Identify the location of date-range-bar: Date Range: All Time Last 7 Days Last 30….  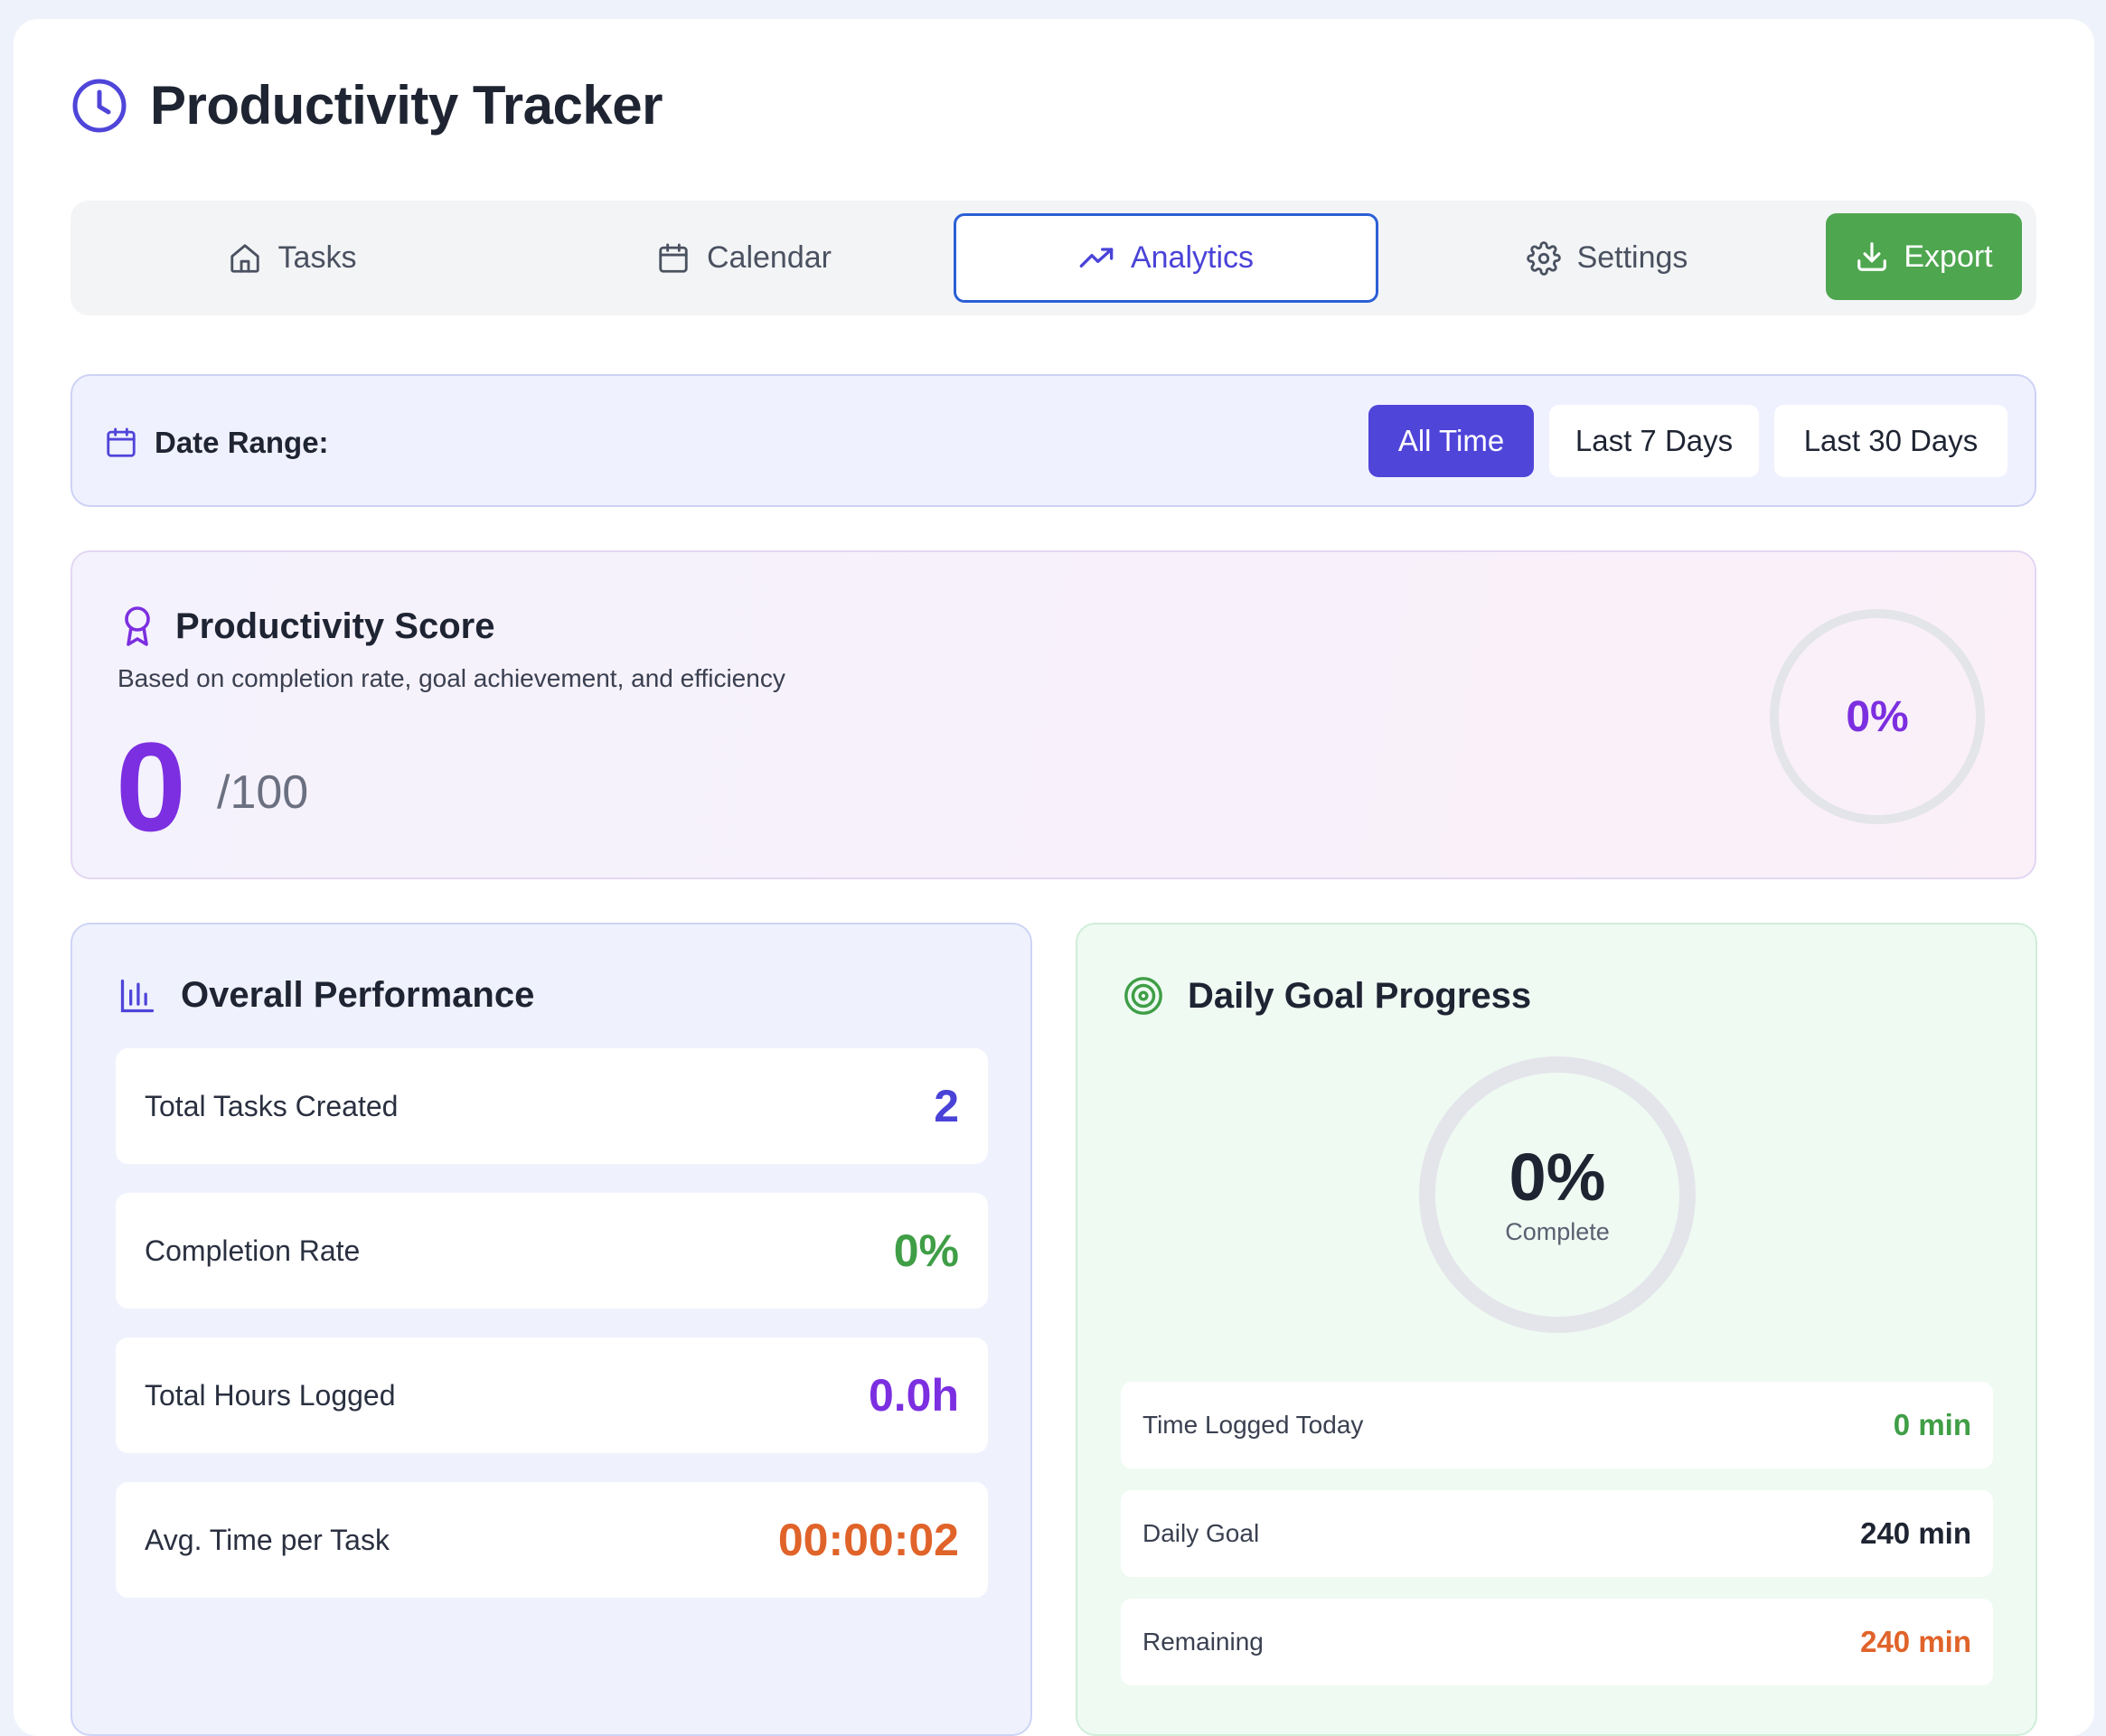
(1053, 441).